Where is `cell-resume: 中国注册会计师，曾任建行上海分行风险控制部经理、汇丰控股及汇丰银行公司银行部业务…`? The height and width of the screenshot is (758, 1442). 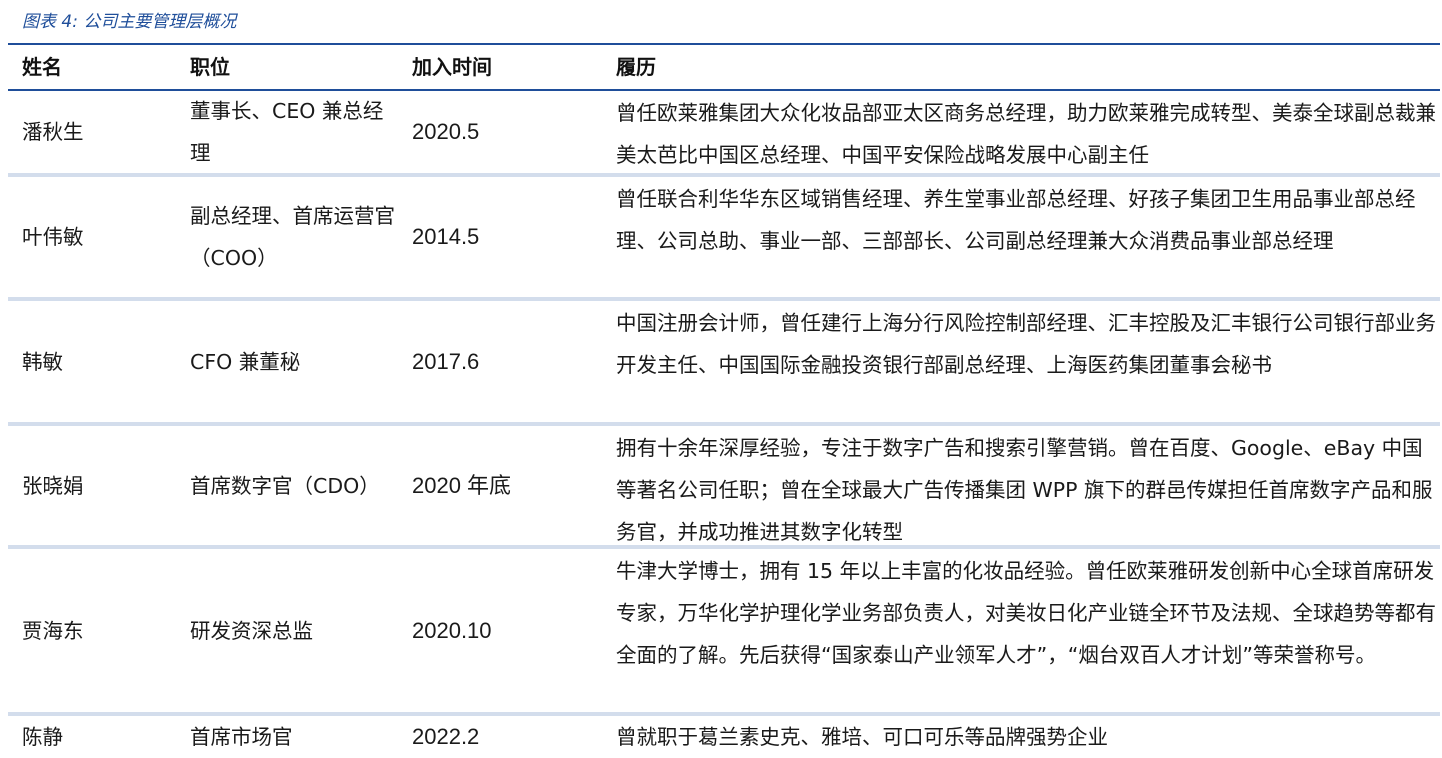 cell-resume: 中国注册会计师，曾任建行上海分行风险控制部经理、汇丰控股及汇丰银行公司银行部业务… is located at coordinates (1026, 344).